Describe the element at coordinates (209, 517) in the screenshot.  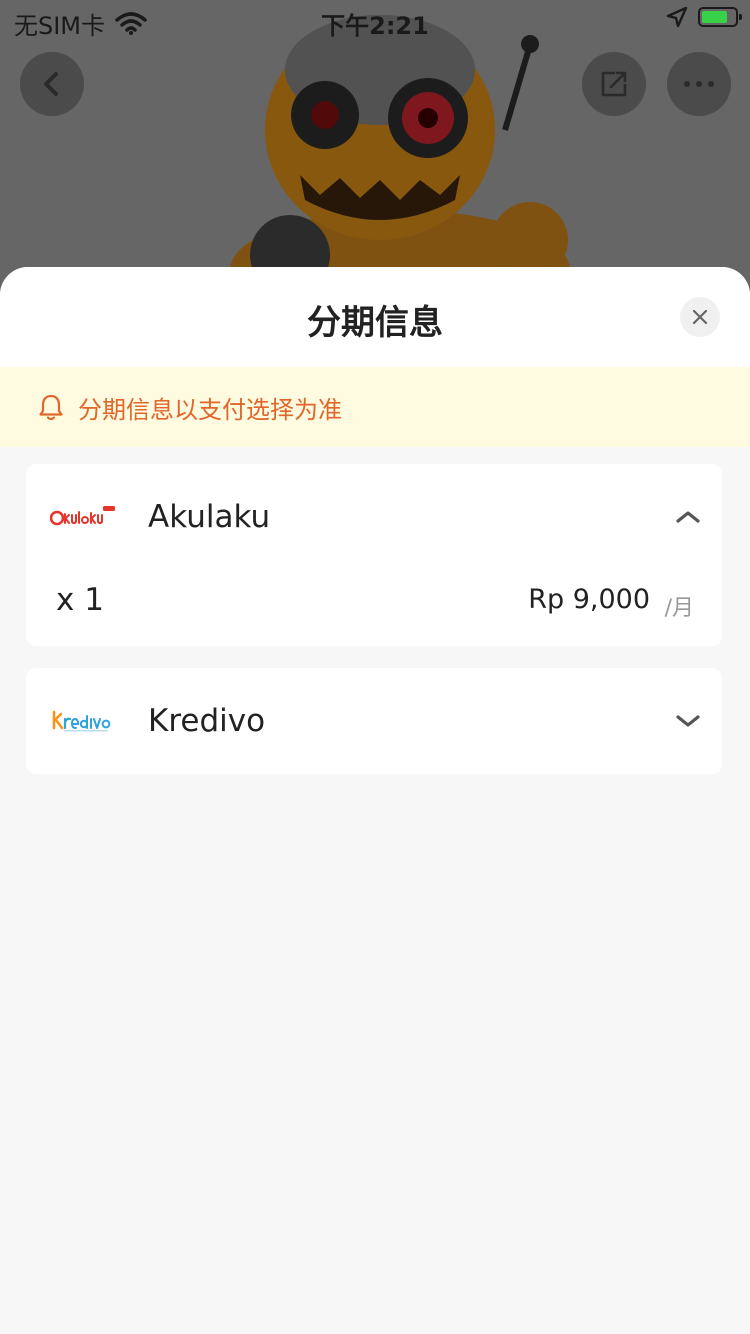
I see `provider-name-akulaku: Akulaku` at that location.